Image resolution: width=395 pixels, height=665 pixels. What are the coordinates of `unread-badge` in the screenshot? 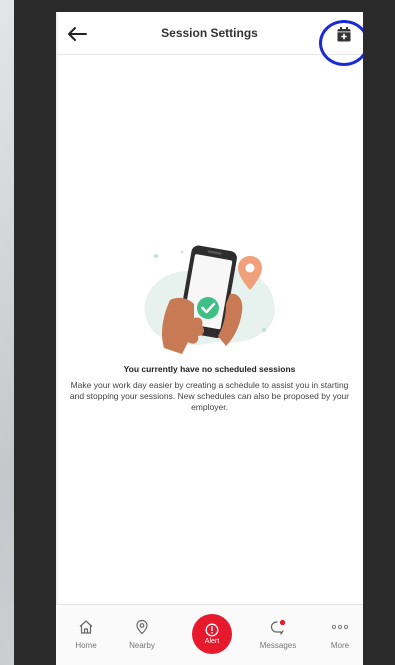 It's located at (282, 622).